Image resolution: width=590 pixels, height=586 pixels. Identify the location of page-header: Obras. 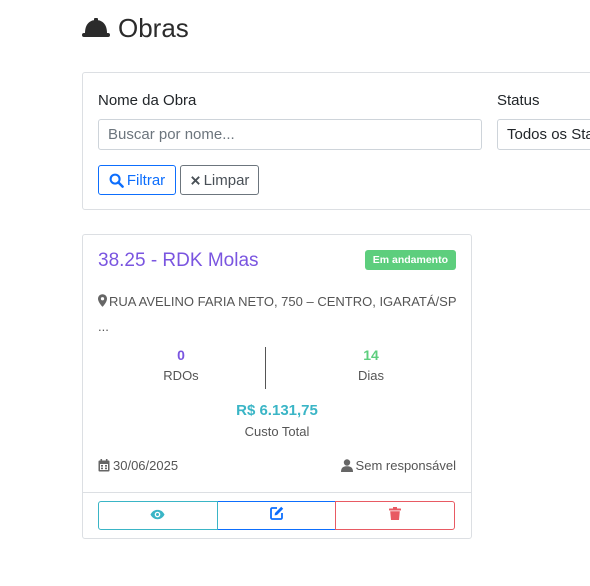
(135, 28).